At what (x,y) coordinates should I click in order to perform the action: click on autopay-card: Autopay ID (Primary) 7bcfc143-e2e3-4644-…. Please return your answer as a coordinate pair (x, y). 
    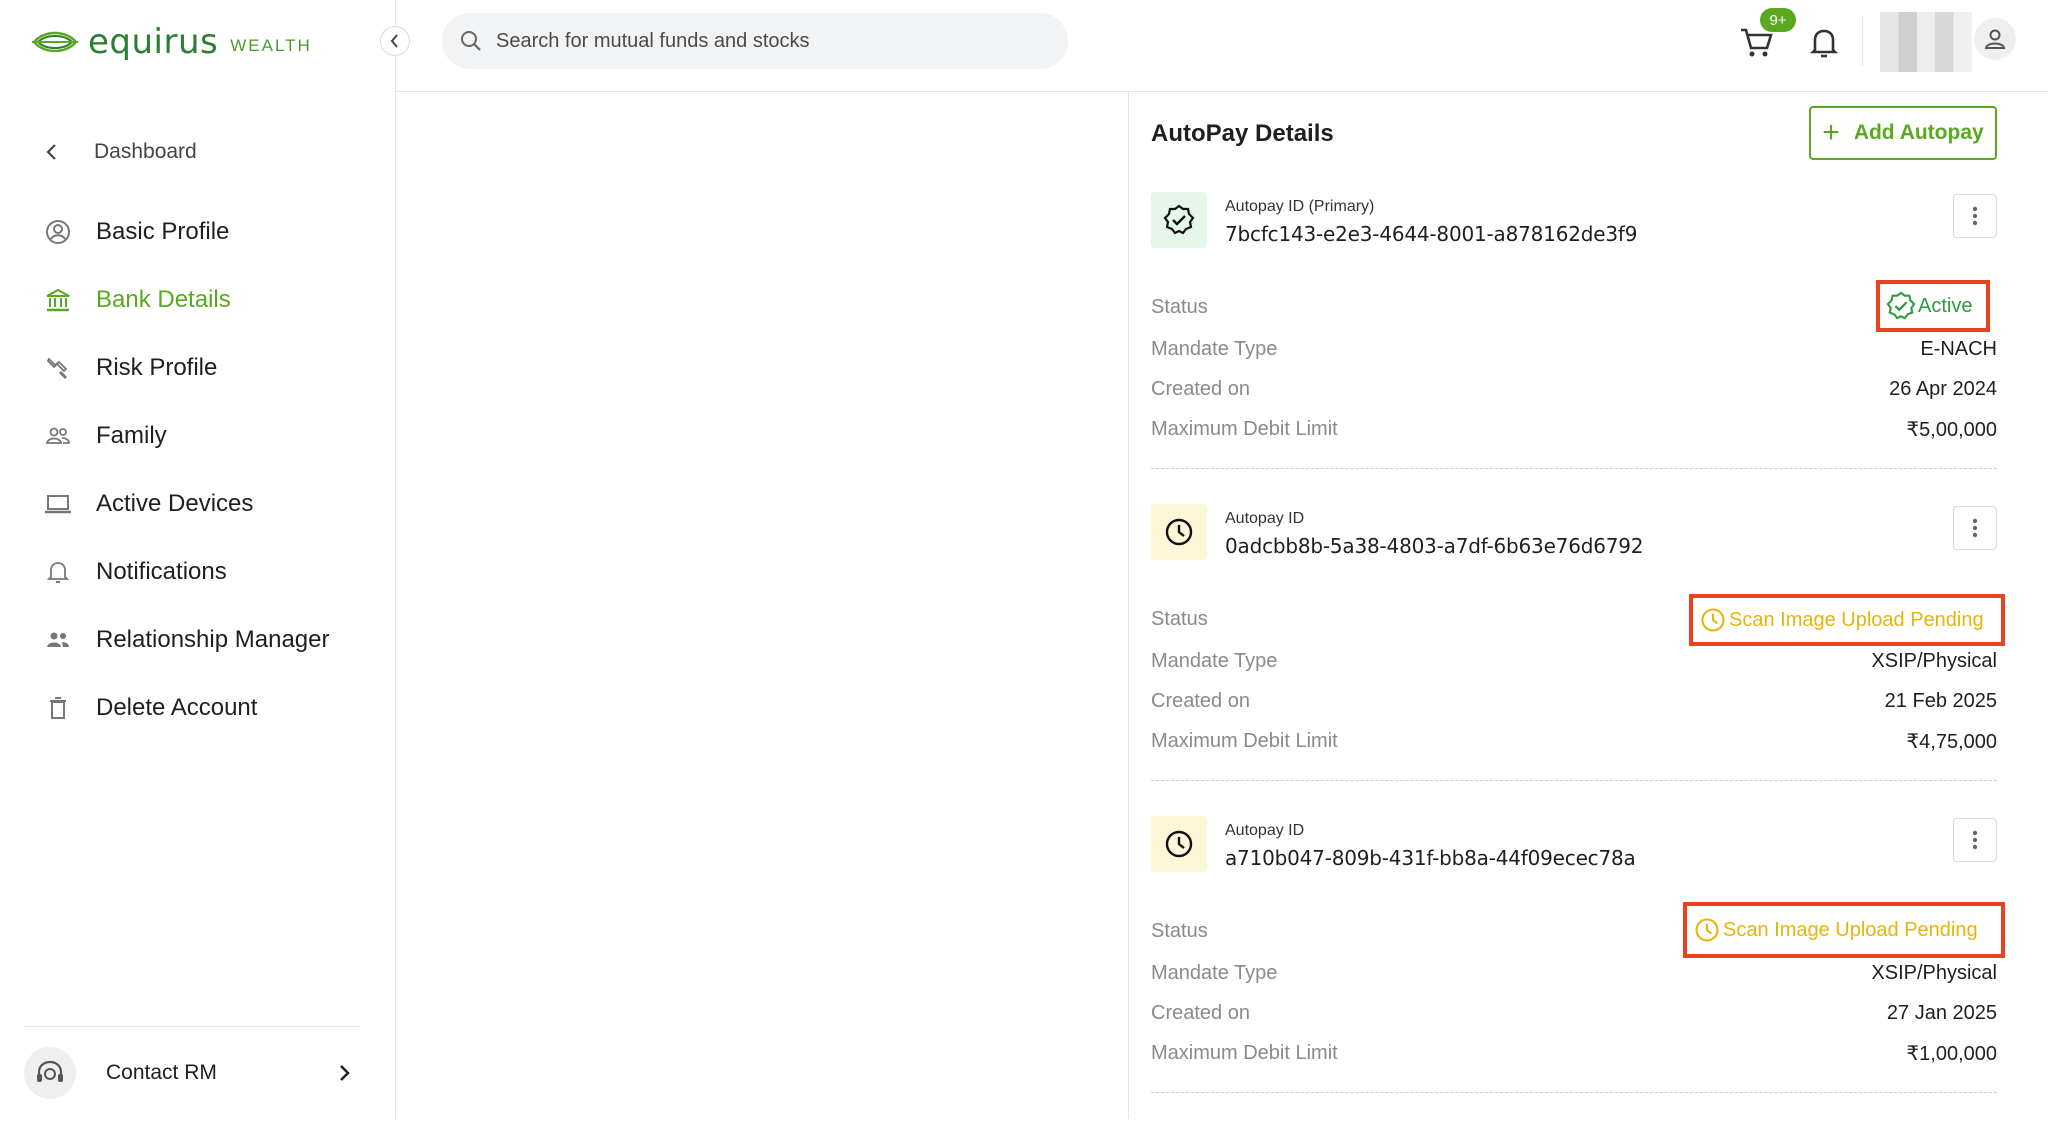
    Looking at the image, I should click on (1574, 348).